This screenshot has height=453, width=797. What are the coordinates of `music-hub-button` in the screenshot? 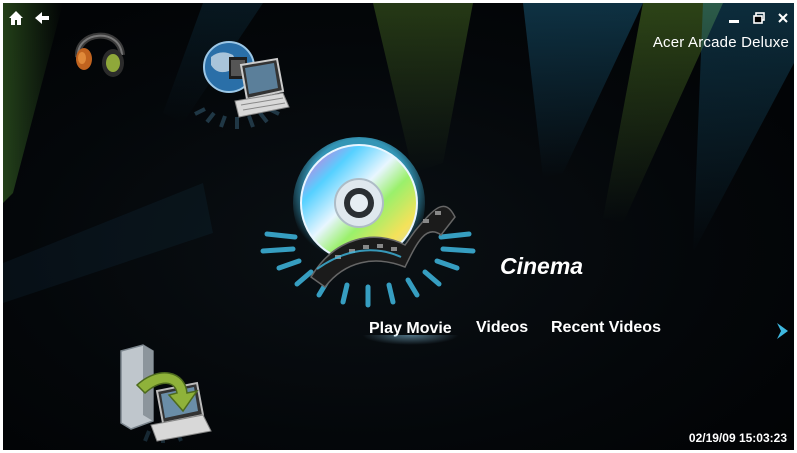 It's located at (99, 51).